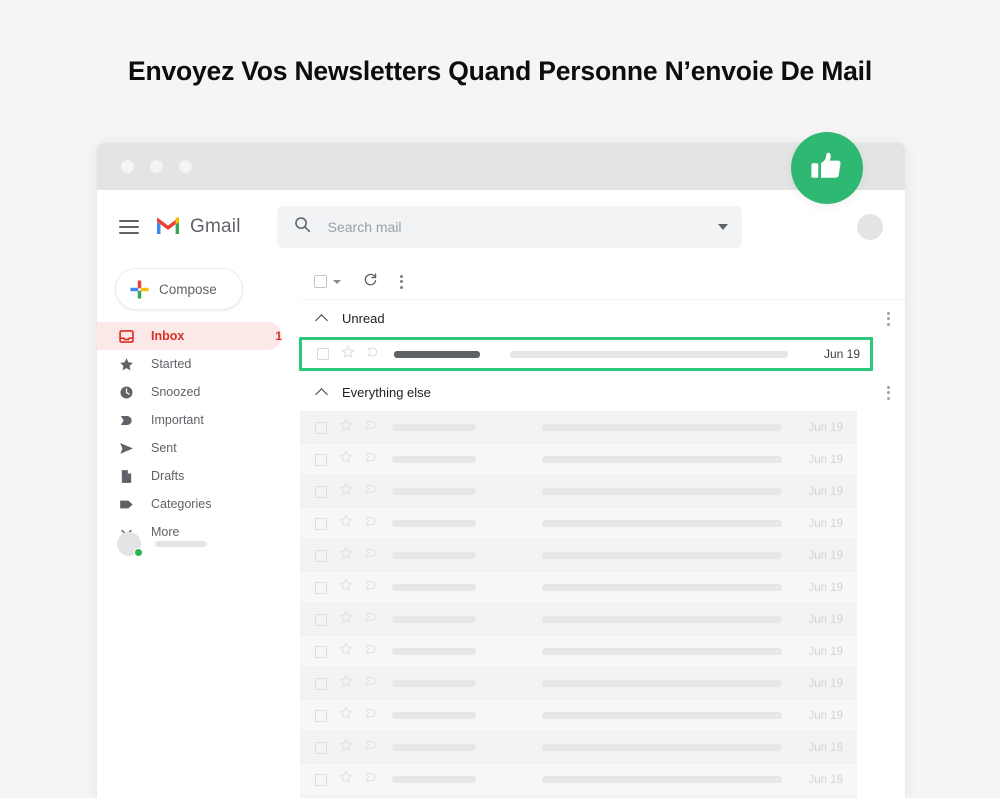 This screenshot has width=1000, height=798. Describe the element at coordinates (130, 544) in the screenshot. I see `user-avatar` at that location.